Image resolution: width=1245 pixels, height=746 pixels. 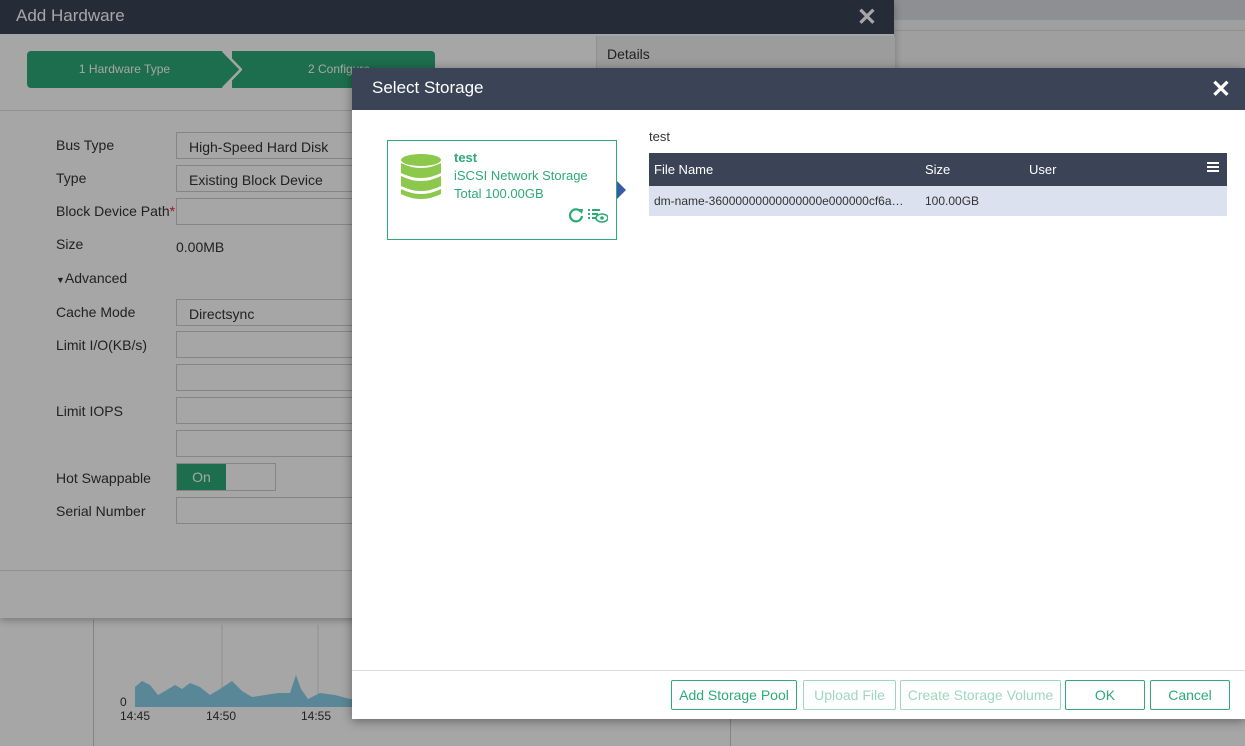 I want to click on table-header: File Name Size User, so click(x=938, y=169).